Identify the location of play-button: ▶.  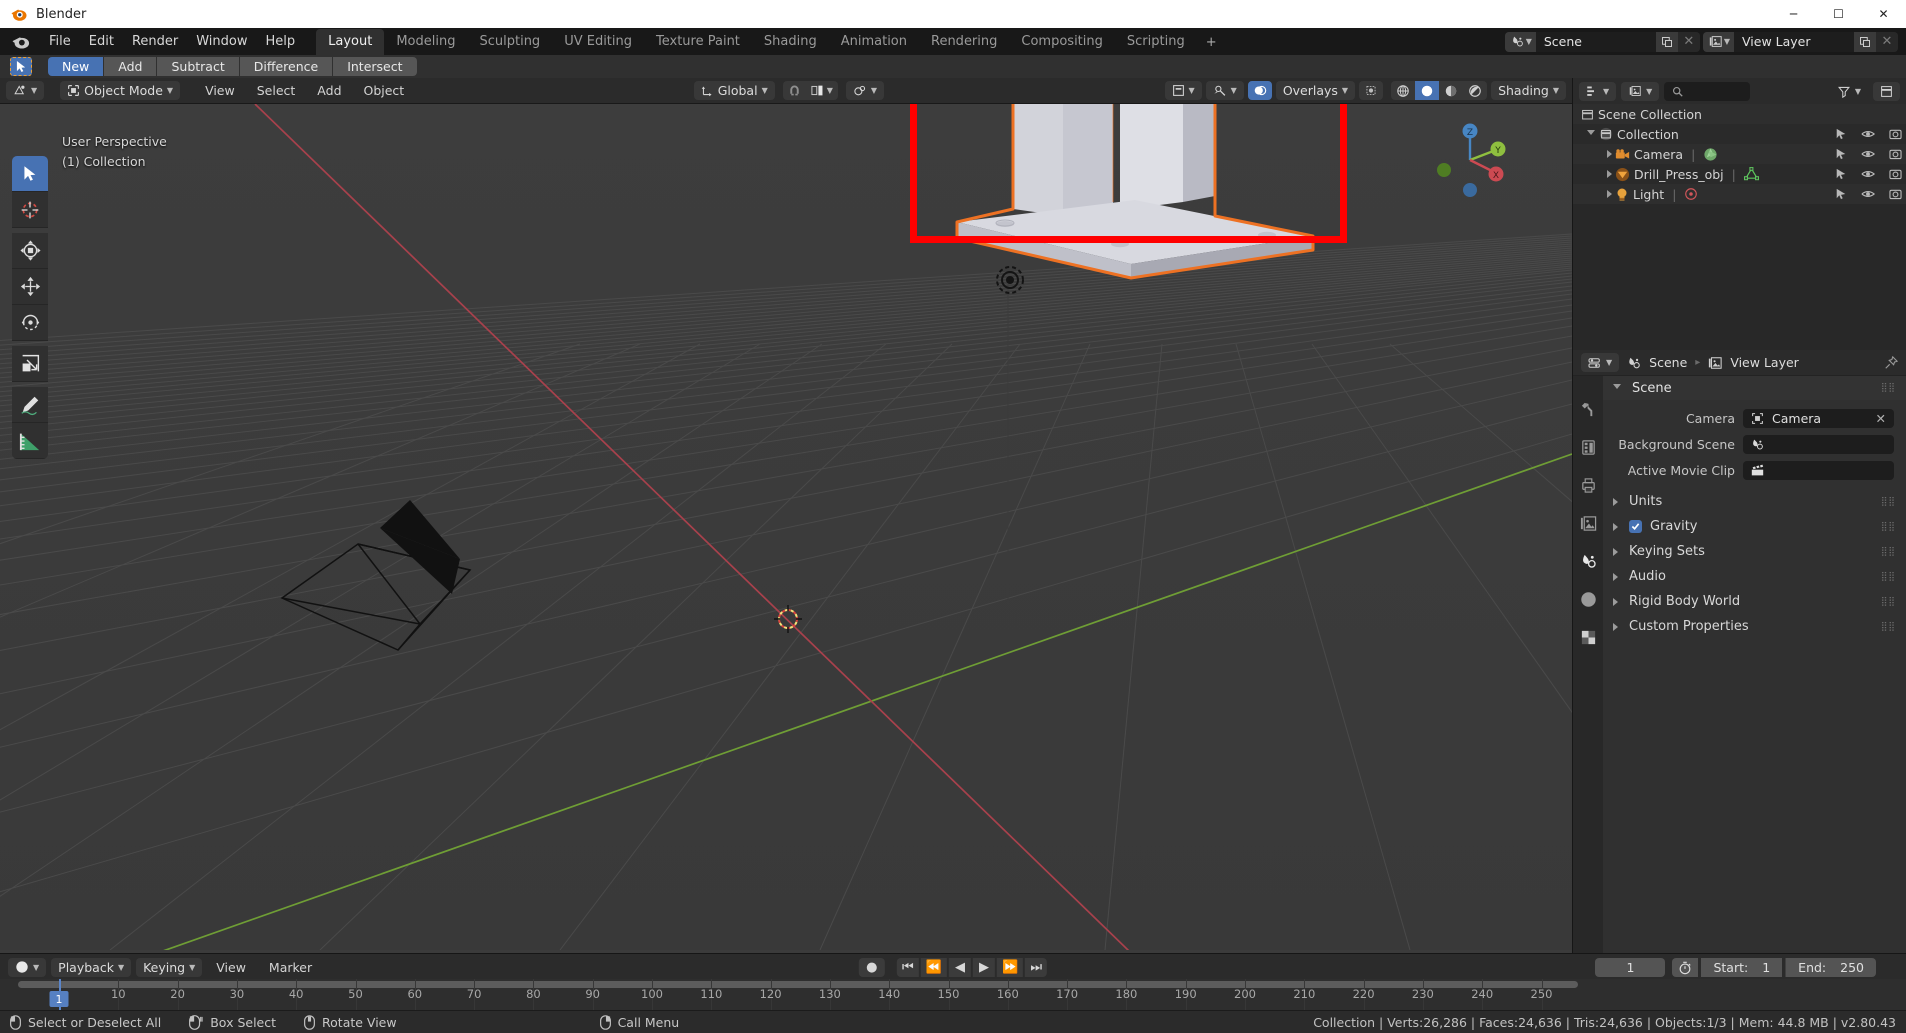
(984, 967).